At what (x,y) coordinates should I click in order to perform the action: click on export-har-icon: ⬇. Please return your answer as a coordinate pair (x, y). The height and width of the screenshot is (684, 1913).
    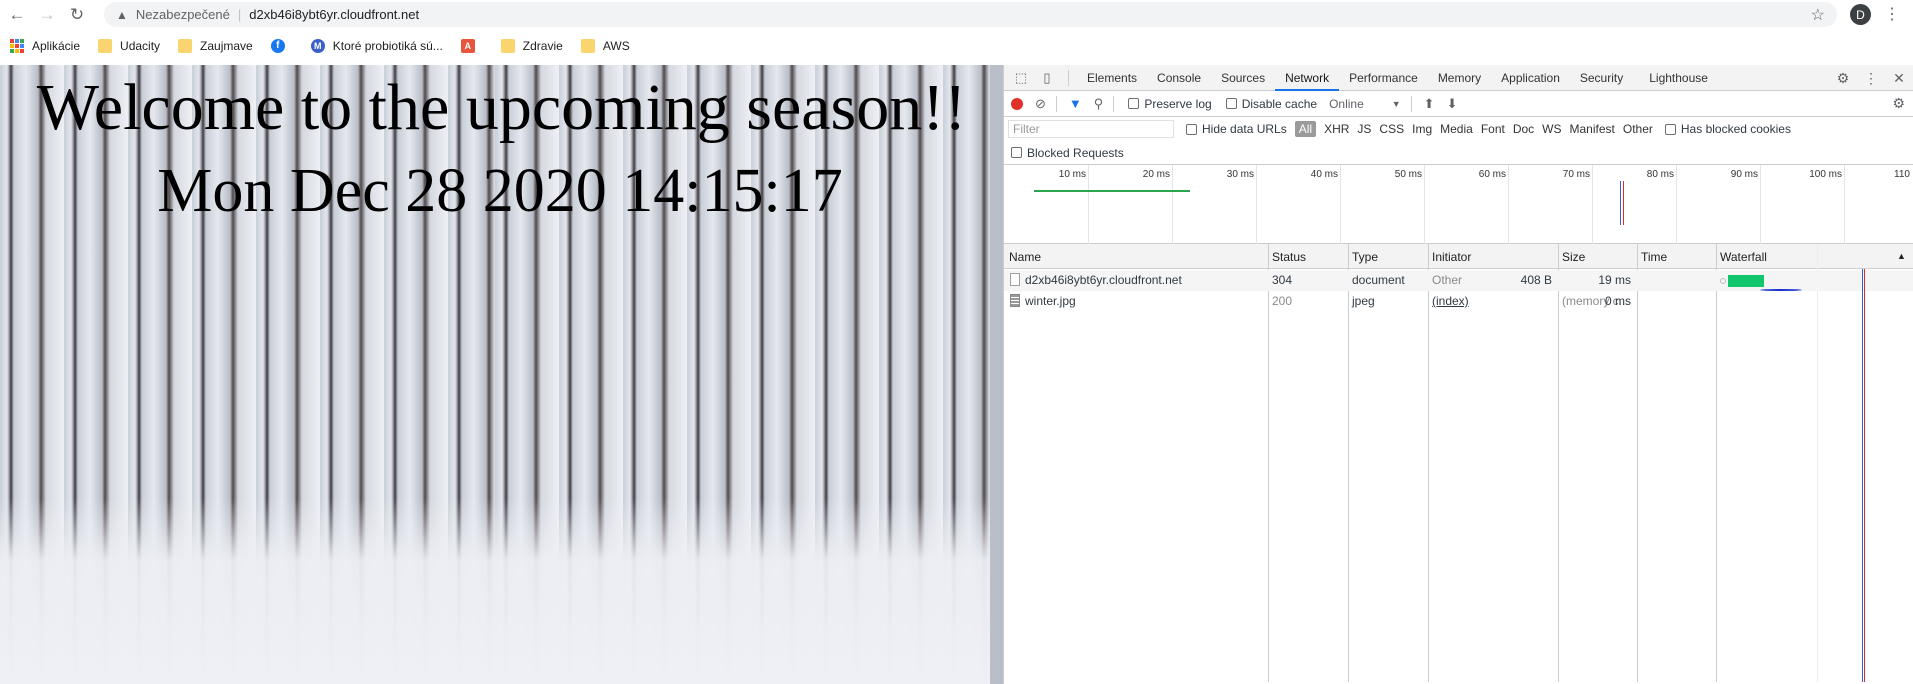
    Looking at the image, I should click on (1452, 104).